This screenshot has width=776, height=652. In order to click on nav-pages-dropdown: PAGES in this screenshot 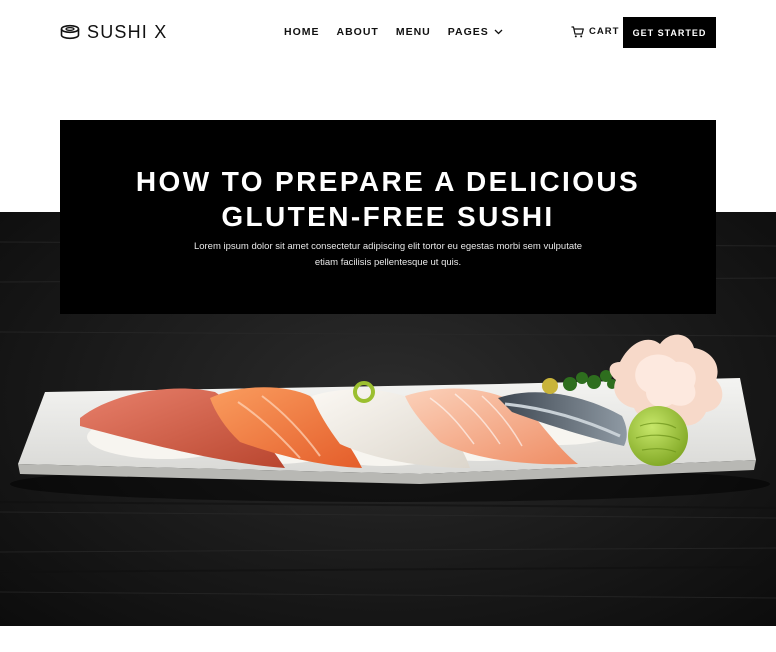, I will do `click(475, 32)`.